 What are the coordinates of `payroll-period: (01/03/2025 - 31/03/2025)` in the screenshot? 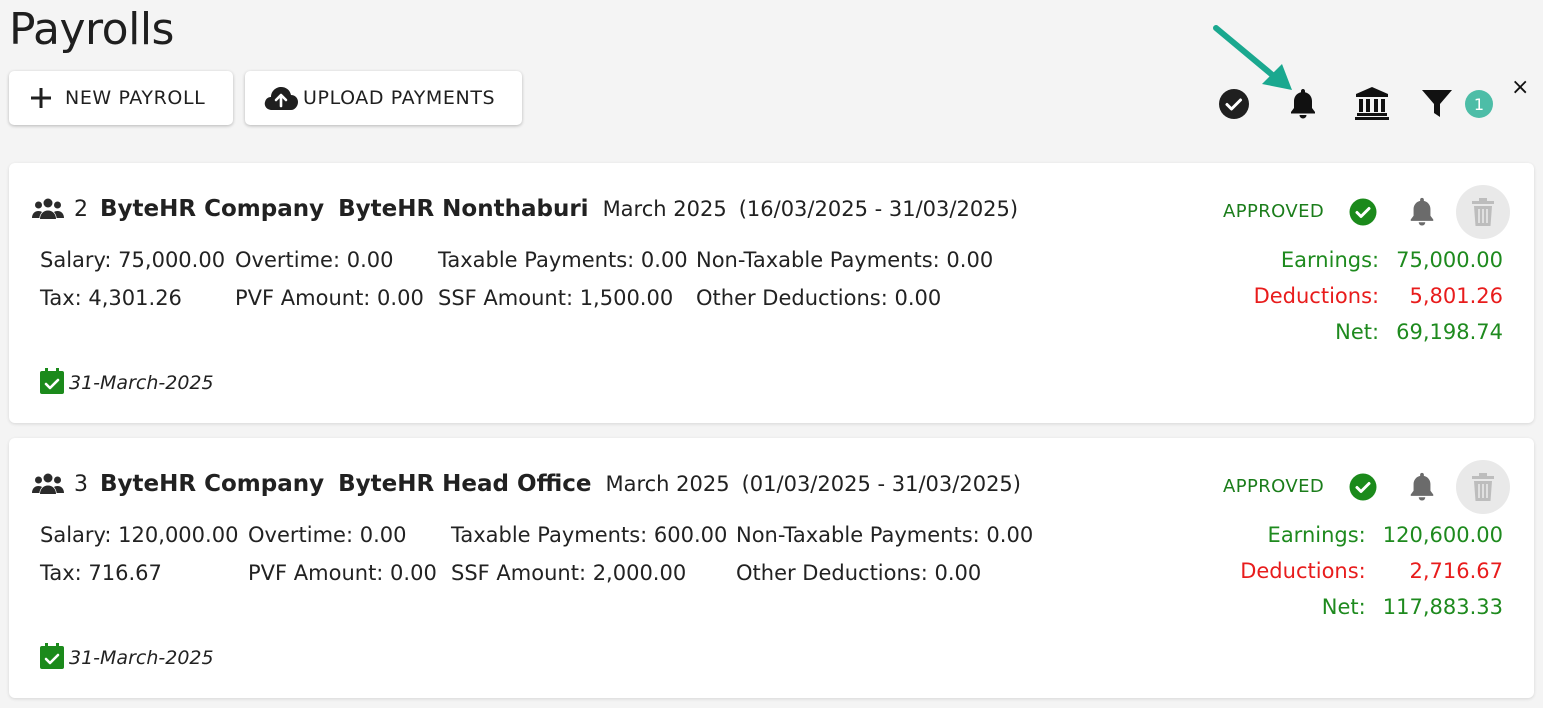 It's located at (881, 484).